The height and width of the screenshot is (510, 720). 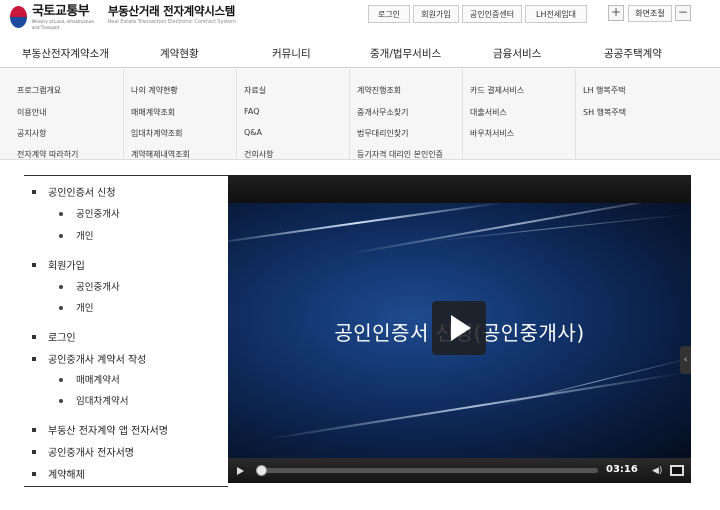 What do you see at coordinates (633, 53) in the screenshot?
I see `nav-item-public-housing: 공공주택계약` at bounding box center [633, 53].